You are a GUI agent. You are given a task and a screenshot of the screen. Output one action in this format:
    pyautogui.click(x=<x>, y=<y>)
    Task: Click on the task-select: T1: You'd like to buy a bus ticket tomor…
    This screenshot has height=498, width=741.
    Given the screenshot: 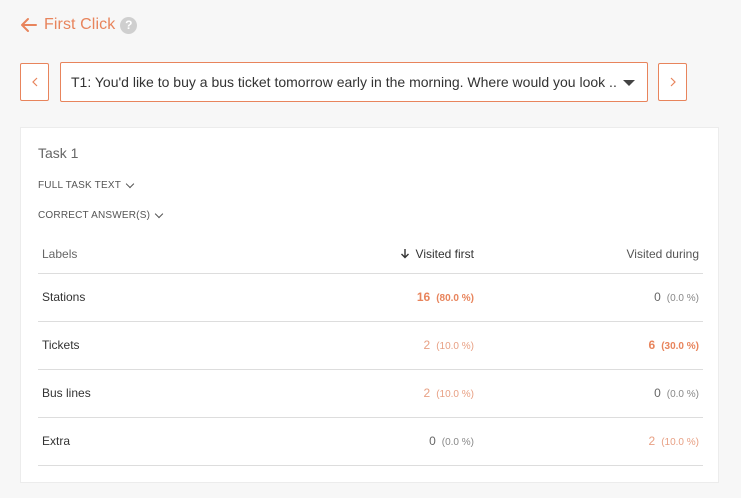 What is the action you would take?
    pyautogui.click(x=354, y=82)
    